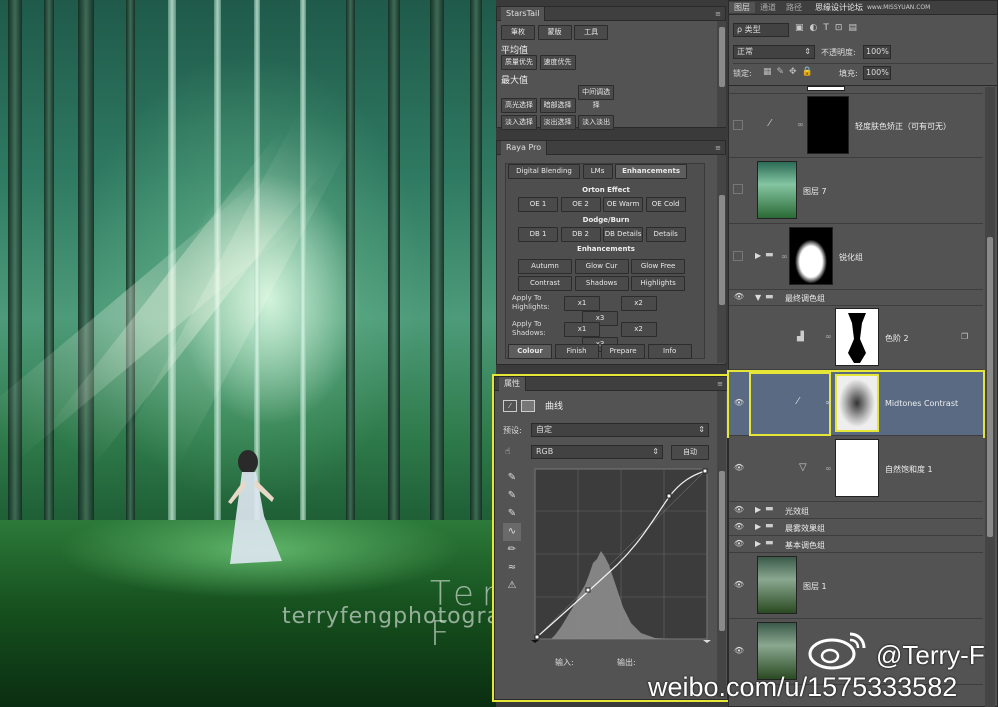 Image resolution: width=998 pixels, height=707 pixels. What do you see at coordinates (877, 73) in the screenshot?
I see `fill-input: 100%` at bounding box center [877, 73].